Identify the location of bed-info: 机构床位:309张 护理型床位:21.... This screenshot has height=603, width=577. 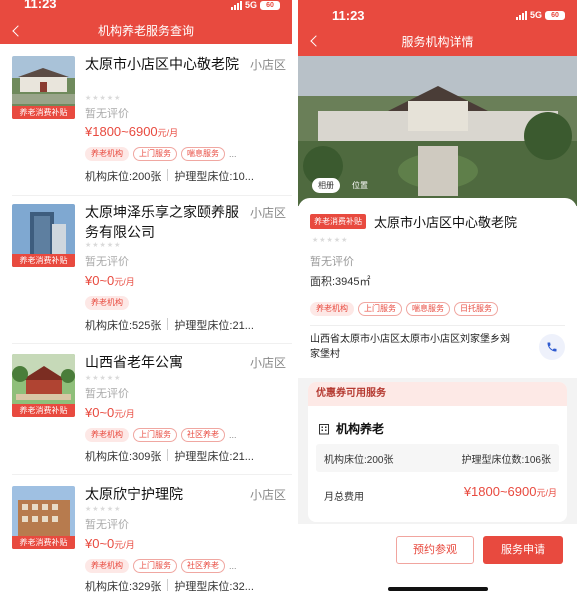
(186, 456).